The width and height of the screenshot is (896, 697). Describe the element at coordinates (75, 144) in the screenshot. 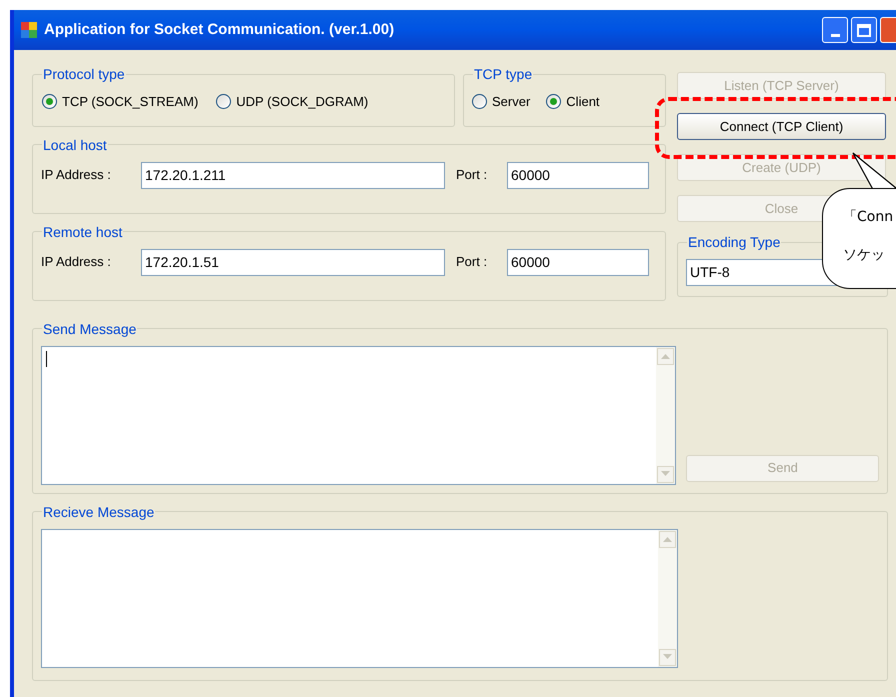

I see `group-label: Local host` at that location.